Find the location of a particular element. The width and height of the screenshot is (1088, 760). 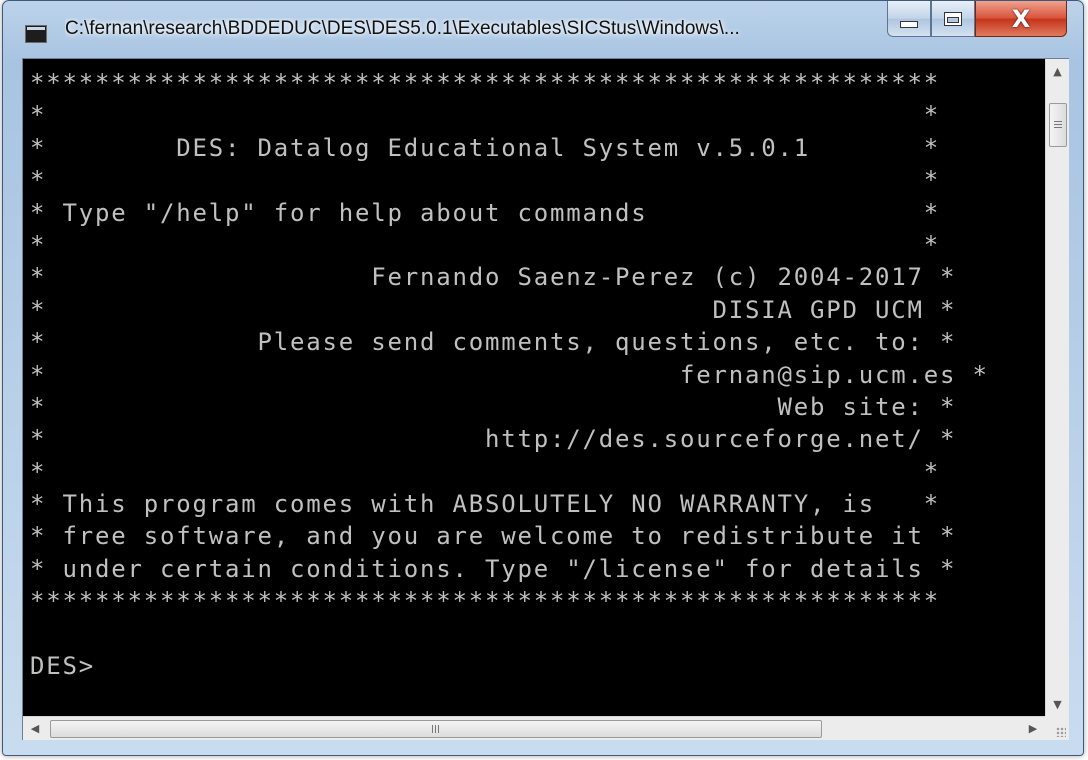

minimize-icon is located at coordinates (909, 24).